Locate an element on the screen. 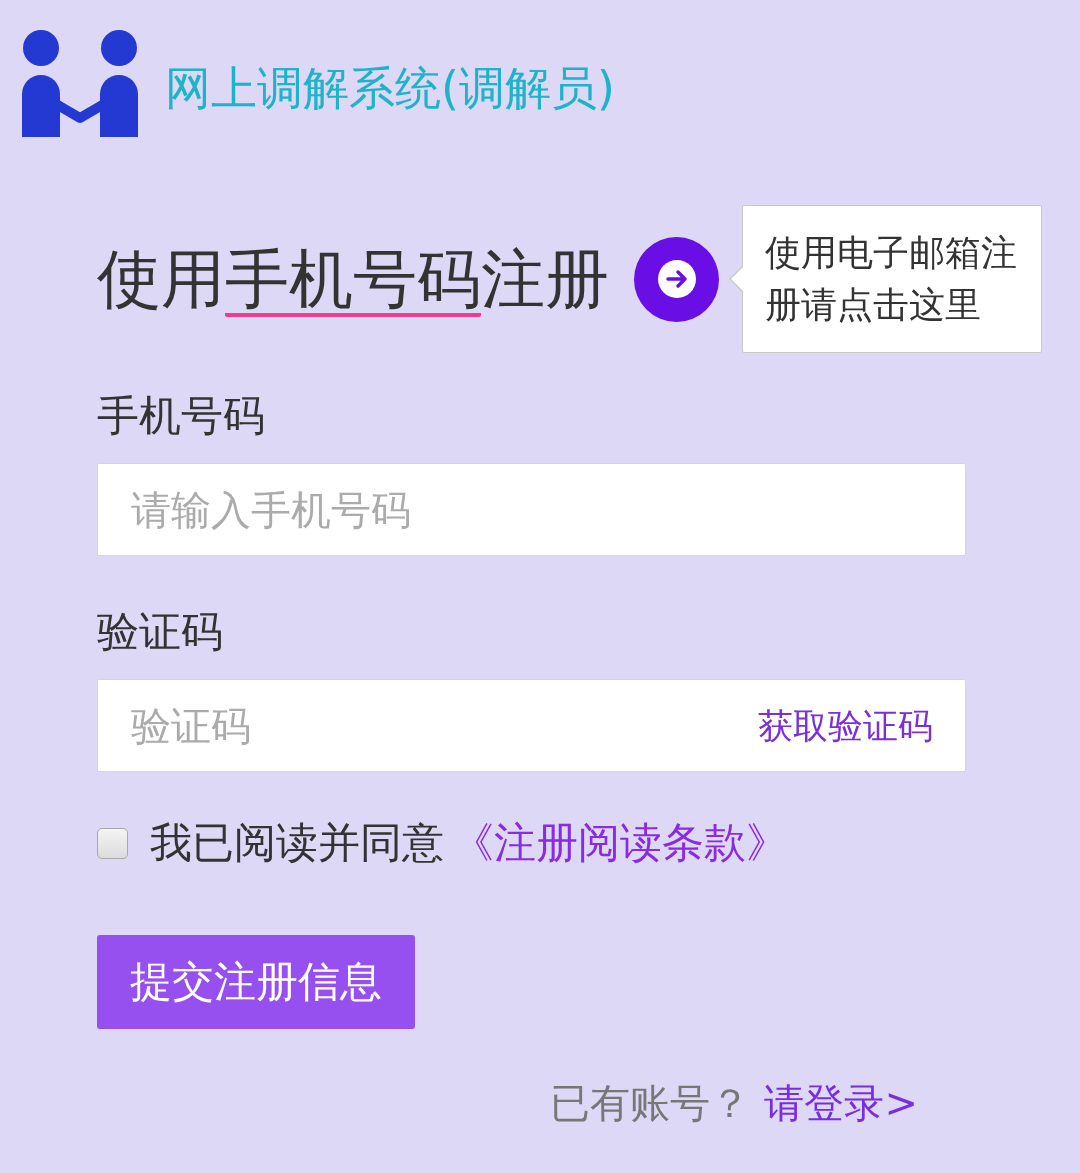 The width and height of the screenshot is (1080, 1173). terms-link: 《注册阅读条款》 is located at coordinates (620, 843).